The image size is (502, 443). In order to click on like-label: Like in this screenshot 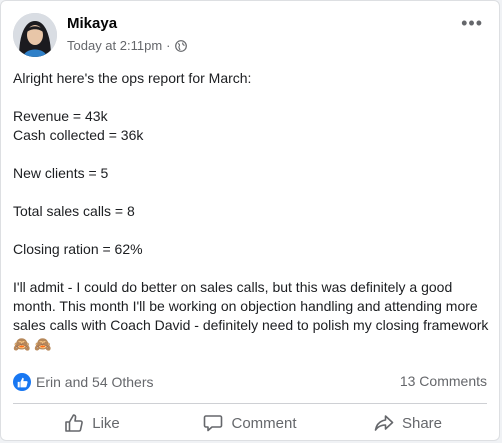, I will do `click(106, 423)`.